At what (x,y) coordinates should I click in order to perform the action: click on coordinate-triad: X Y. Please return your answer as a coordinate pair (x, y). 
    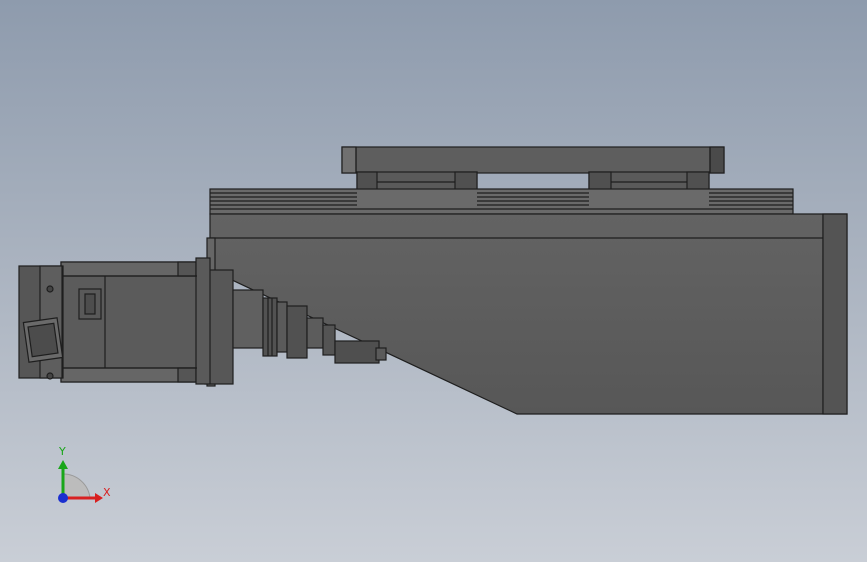
    Looking at the image, I should click on (84, 474).